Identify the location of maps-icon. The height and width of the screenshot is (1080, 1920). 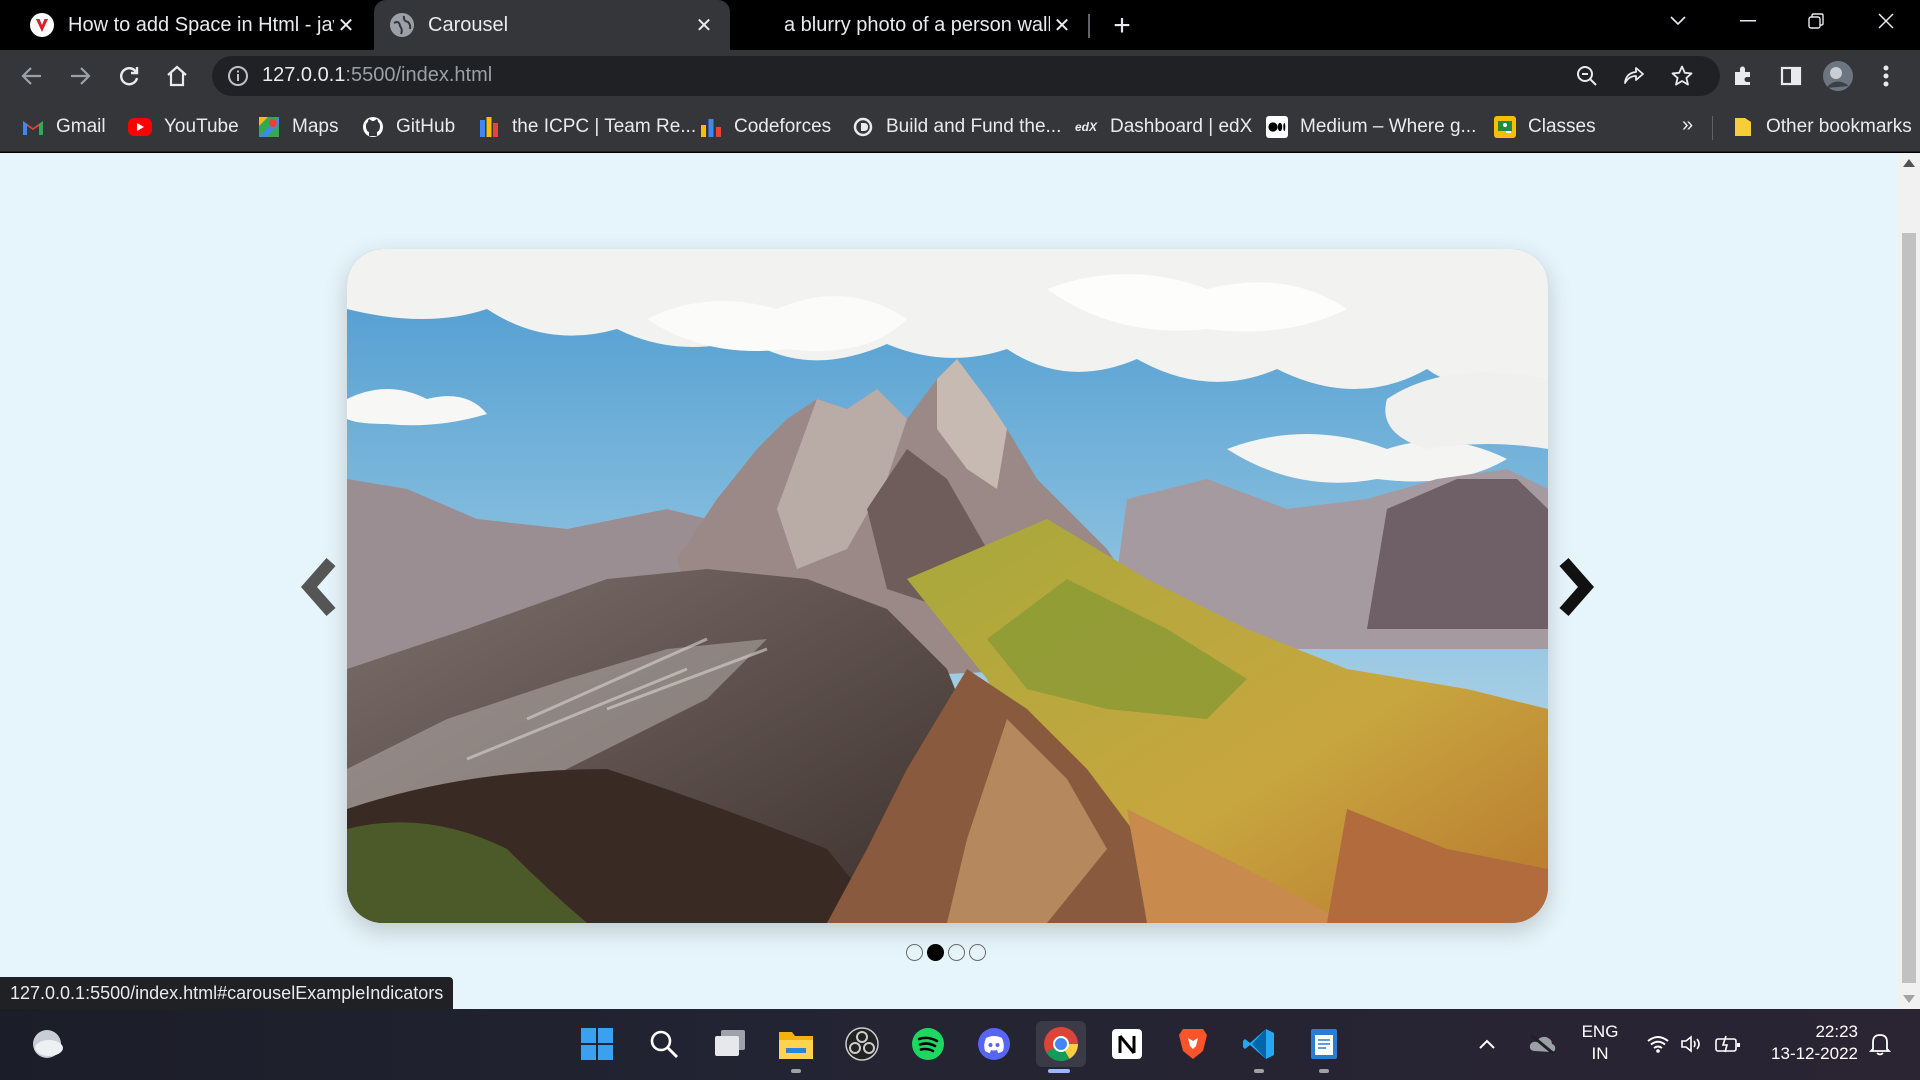
(269, 127).